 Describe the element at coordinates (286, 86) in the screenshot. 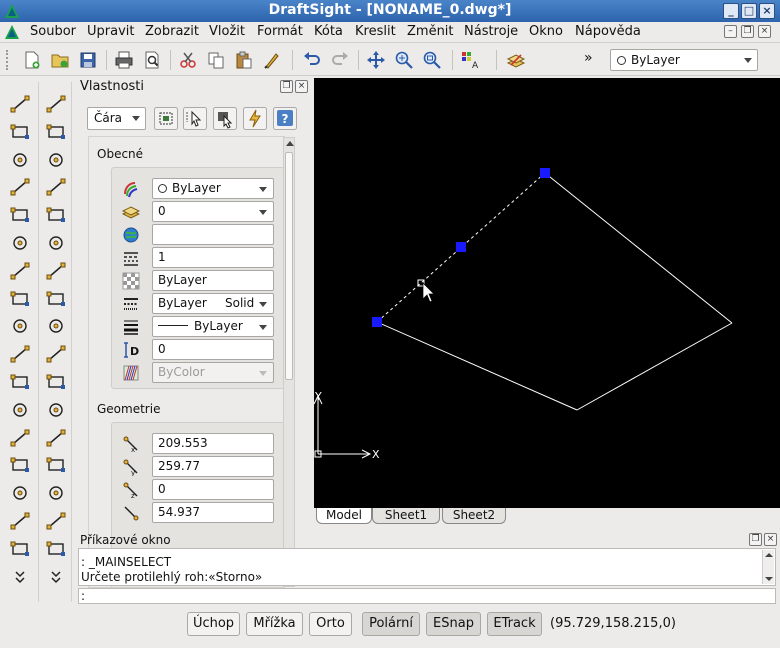

I see `panel-float-button: ❐` at that location.